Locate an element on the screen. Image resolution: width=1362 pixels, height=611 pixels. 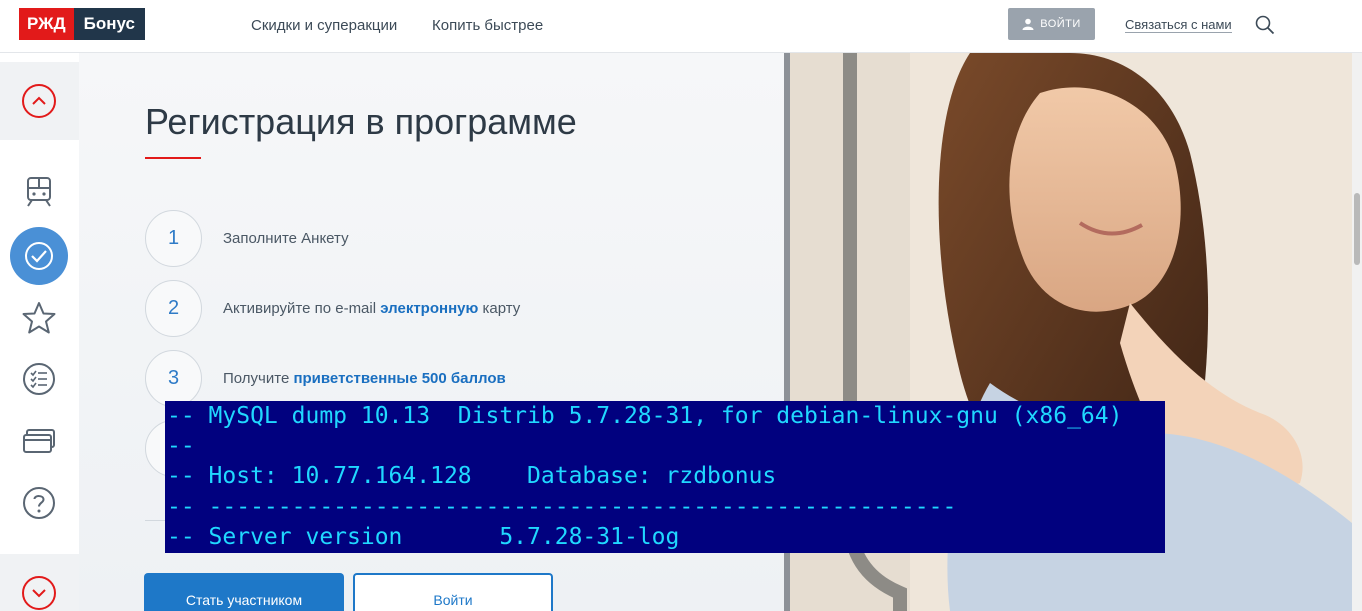
step-number: 1 is located at coordinates (173, 238).